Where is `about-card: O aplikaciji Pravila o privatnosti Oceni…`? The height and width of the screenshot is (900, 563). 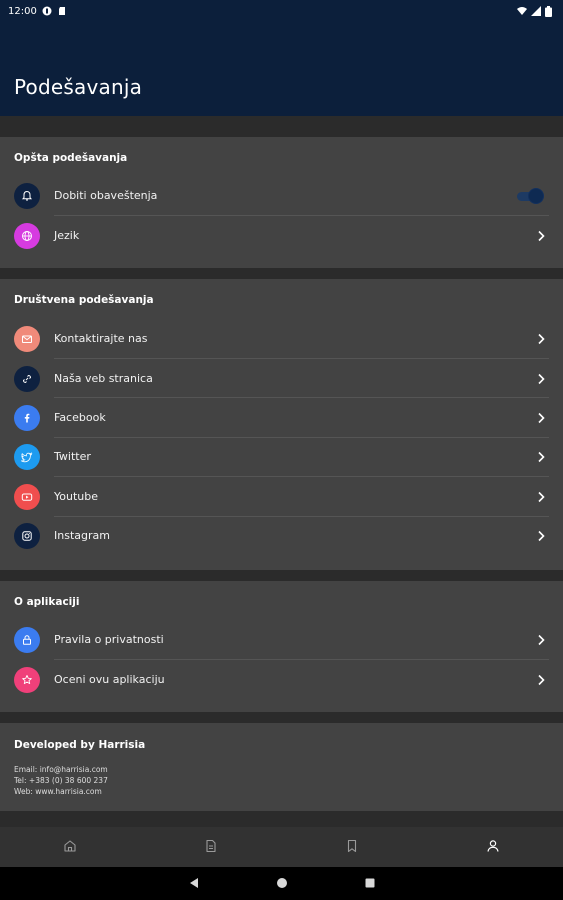
about-card: O aplikaciji Pravila o privatnosti Oceni… is located at coordinates (281, 646).